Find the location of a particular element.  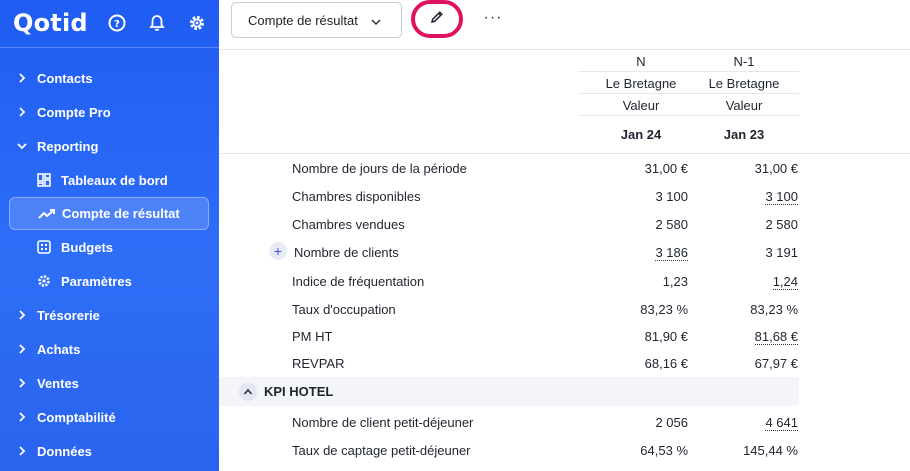

sidebar-item-donnees: Données is located at coordinates (109, 451).